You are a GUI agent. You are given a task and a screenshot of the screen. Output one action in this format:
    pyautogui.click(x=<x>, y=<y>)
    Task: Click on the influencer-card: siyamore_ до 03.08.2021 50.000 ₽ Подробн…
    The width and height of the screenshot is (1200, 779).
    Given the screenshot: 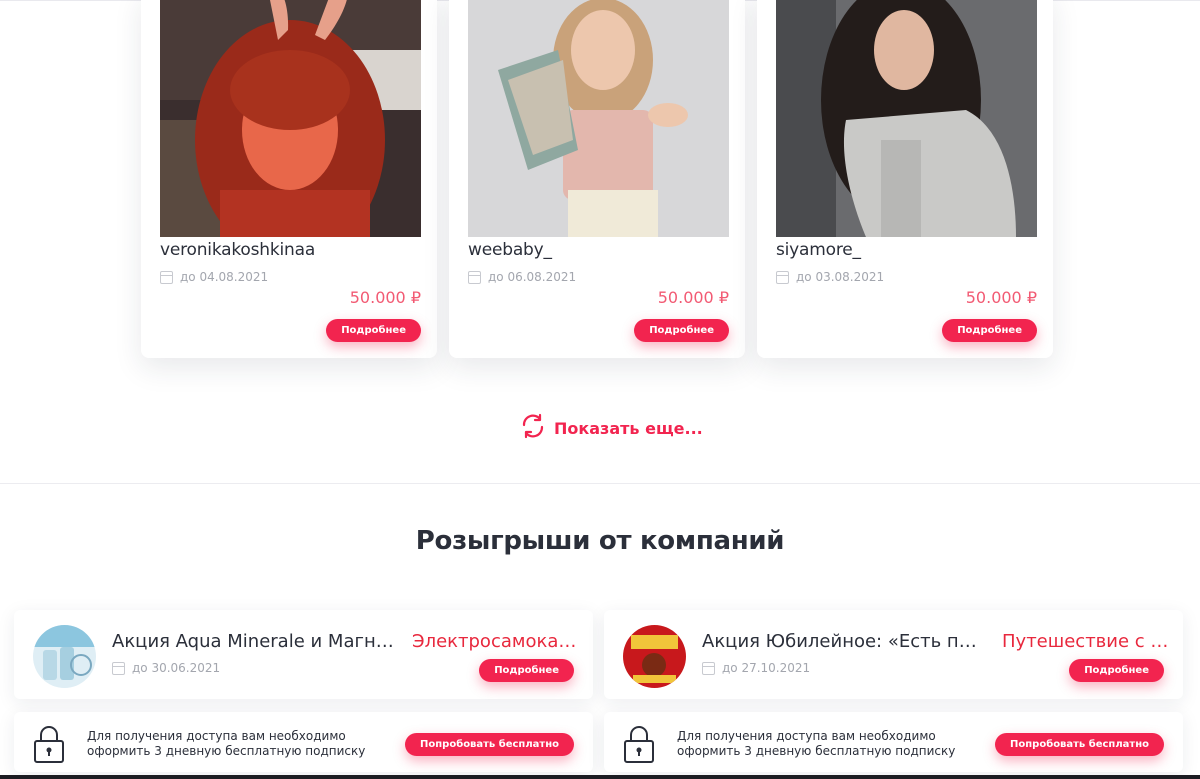 What is the action you would take?
    pyautogui.click(x=905, y=179)
    